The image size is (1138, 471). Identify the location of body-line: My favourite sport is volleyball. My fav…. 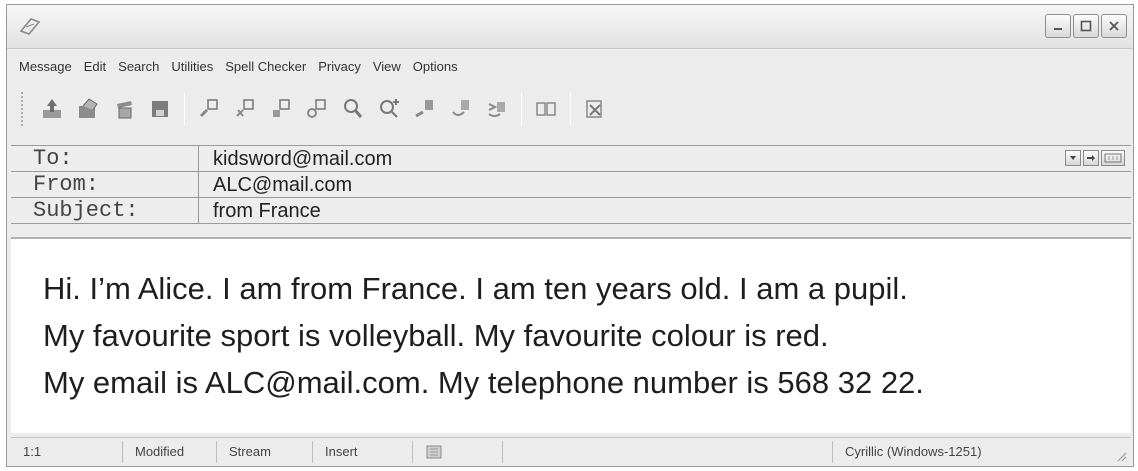
(436, 335).